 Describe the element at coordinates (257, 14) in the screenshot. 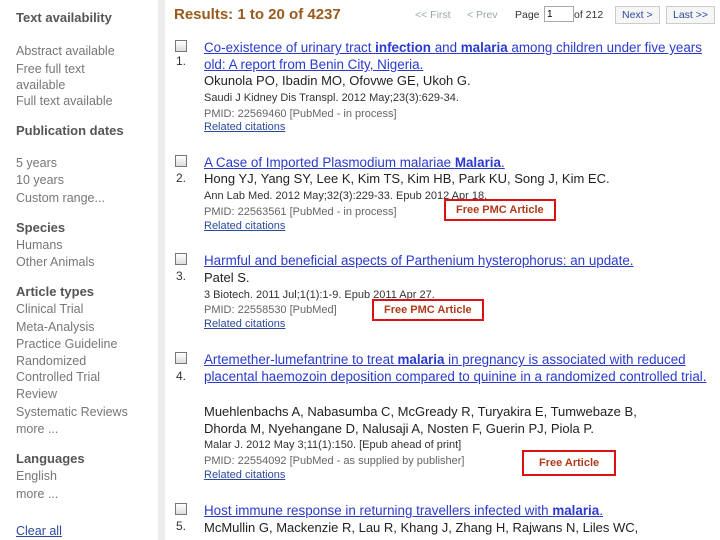

I see `results-count-title: Results: 1 to 20 of 4237` at that location.